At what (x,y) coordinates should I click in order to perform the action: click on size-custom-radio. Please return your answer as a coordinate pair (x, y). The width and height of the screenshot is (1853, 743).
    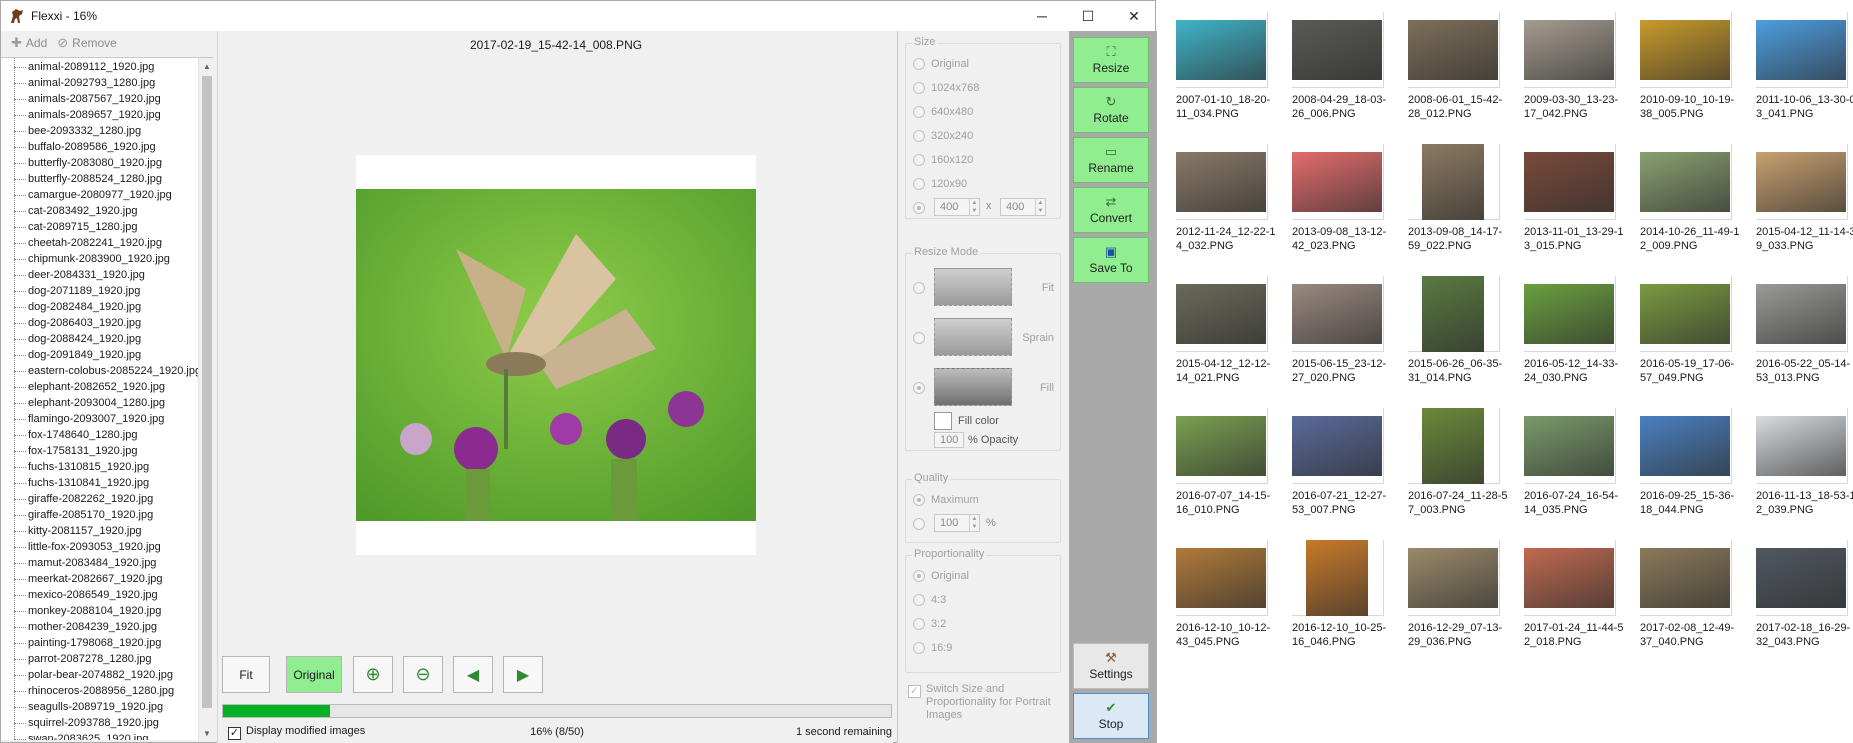
    Looking at the image, I should click on (922, 208).